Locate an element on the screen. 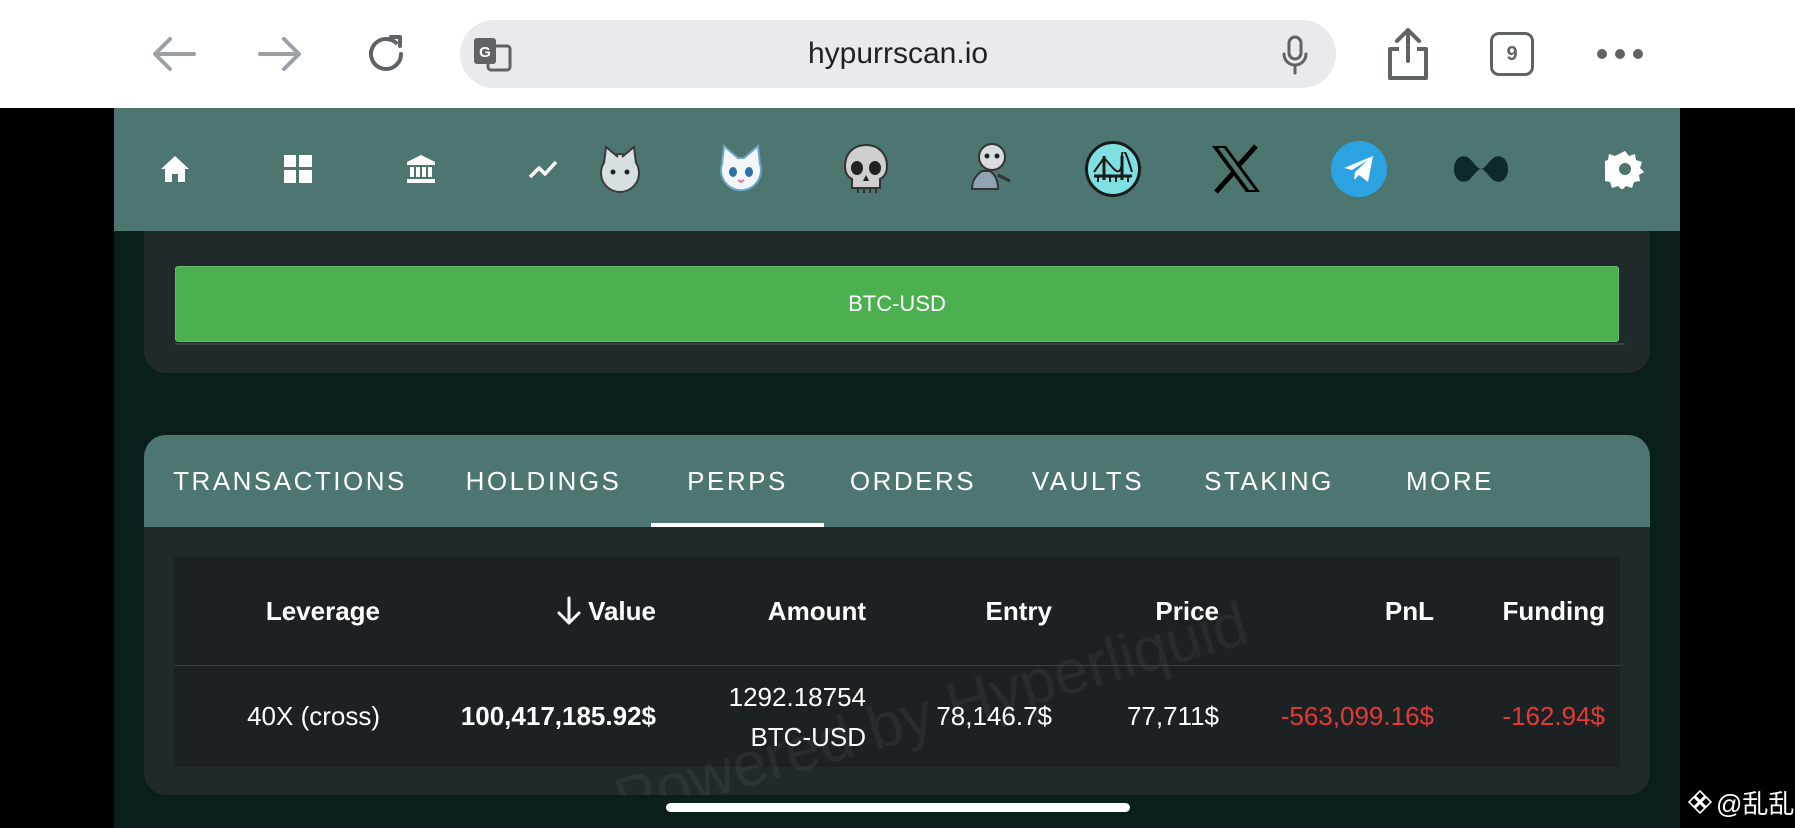 The width and height of the screenshot is (1795, 828). cartoon-character-icon is located at coordinates (990, 169).